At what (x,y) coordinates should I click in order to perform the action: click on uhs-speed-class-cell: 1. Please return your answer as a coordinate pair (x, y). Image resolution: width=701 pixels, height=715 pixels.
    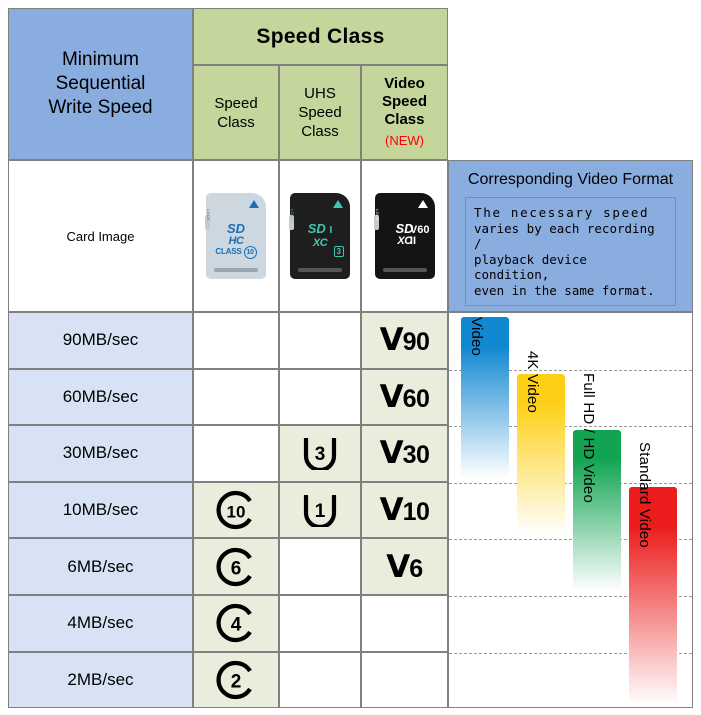
    Looking at the image, I should click on (320, 510).